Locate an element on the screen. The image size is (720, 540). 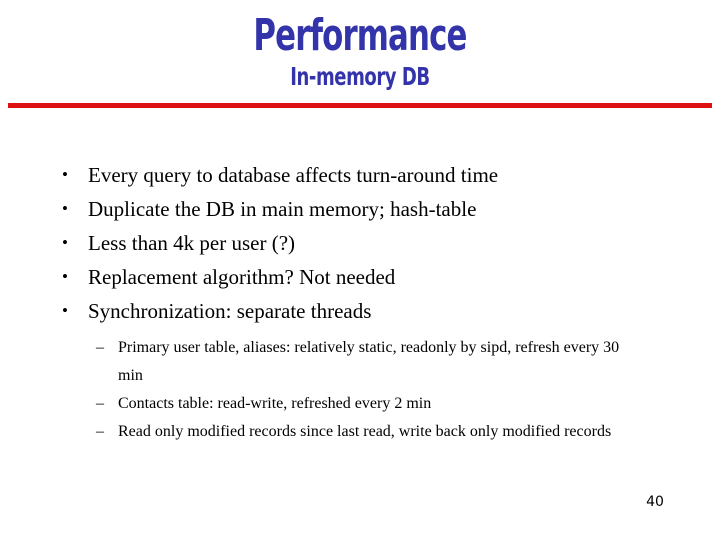
list-item: • Less than 4k per user (?) is located at coordinates (360, 243).